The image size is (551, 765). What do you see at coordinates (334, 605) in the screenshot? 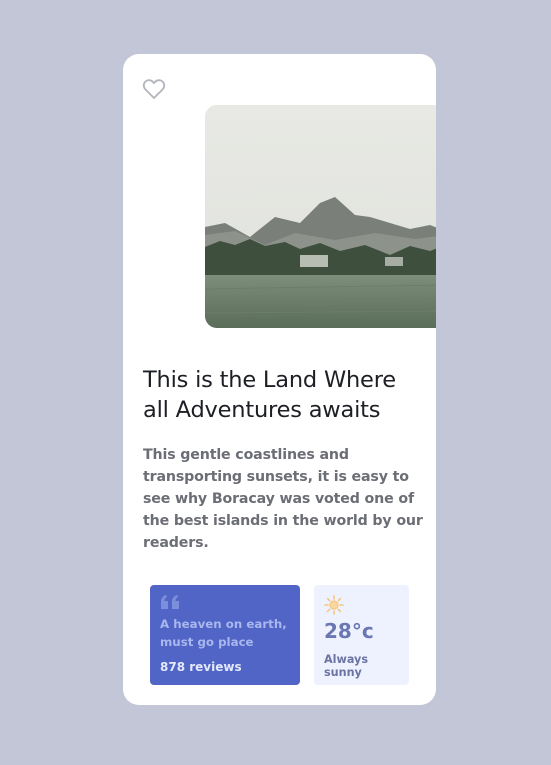
I see `sun-icon` at bounding box center [334, 605].